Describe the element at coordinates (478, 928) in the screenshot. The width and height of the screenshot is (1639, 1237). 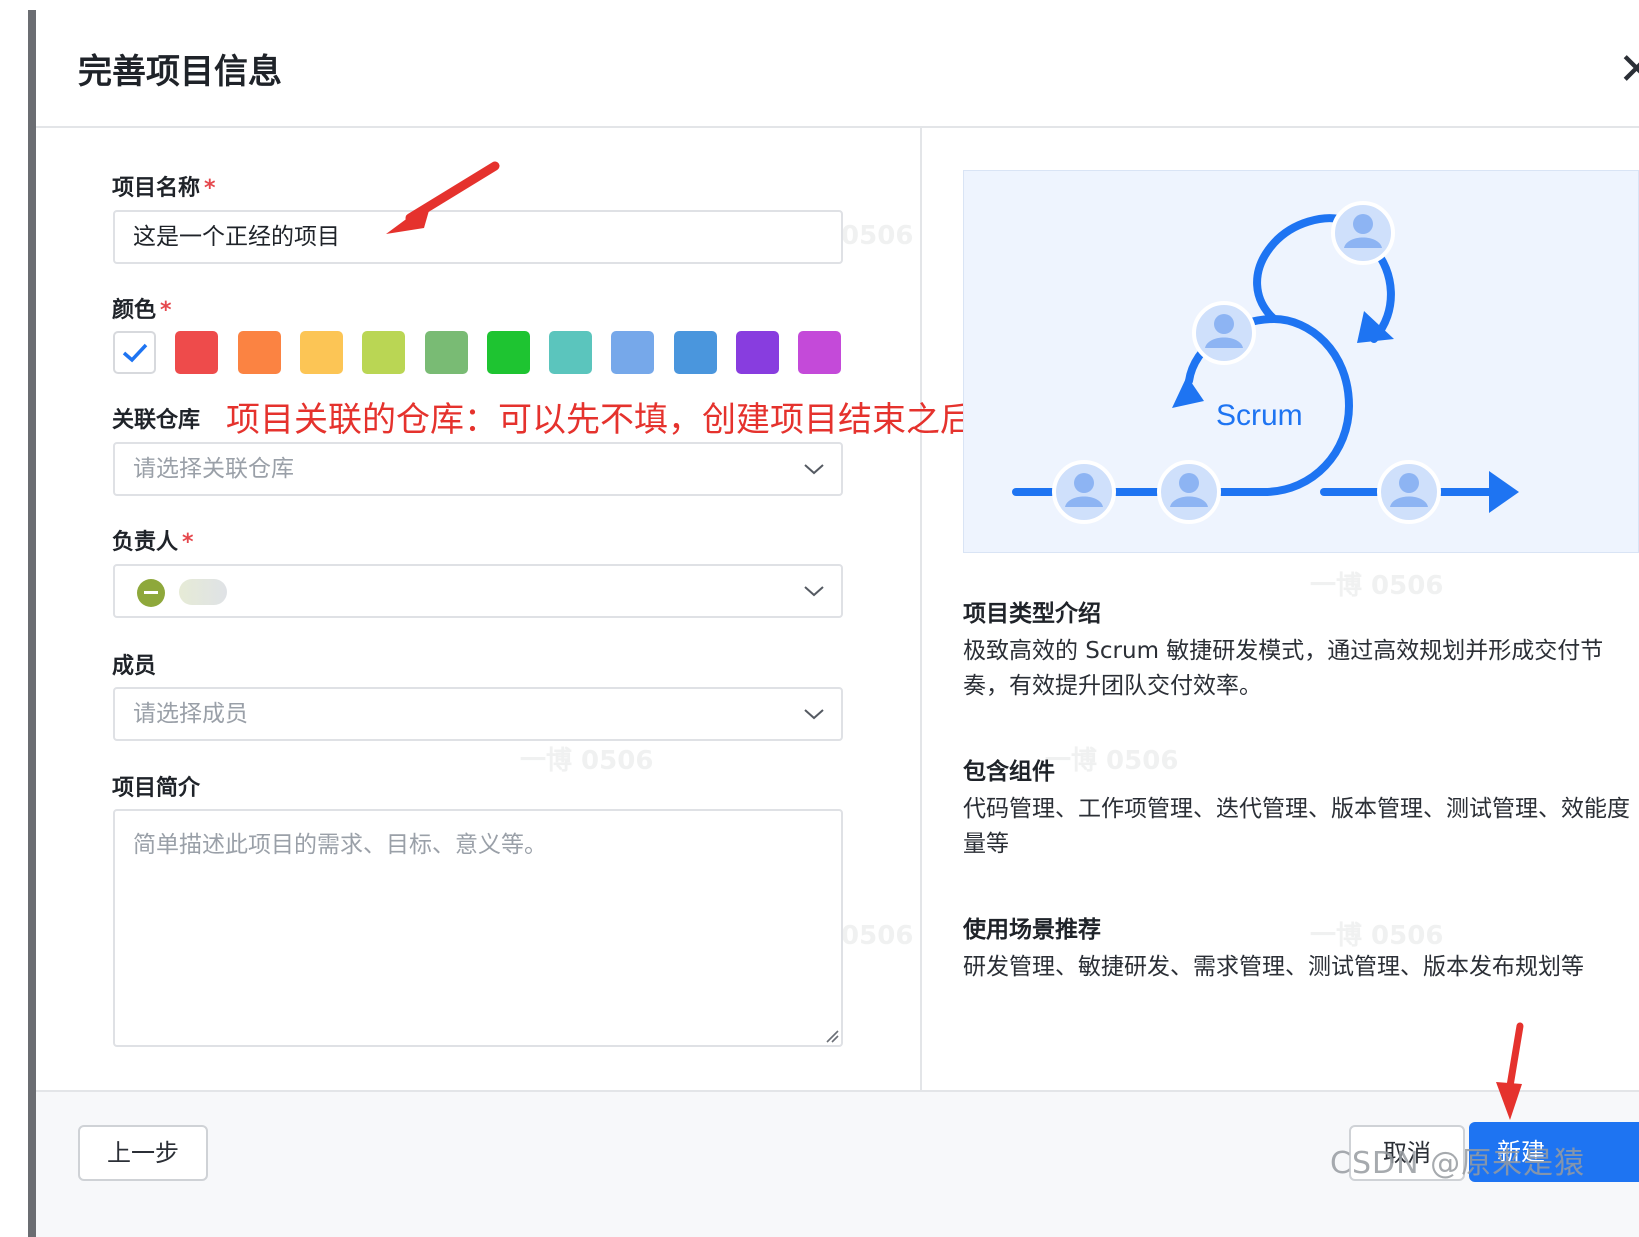
I see `description-textarea: 简单描述此项目的需求、目标、意义等。` at that location.